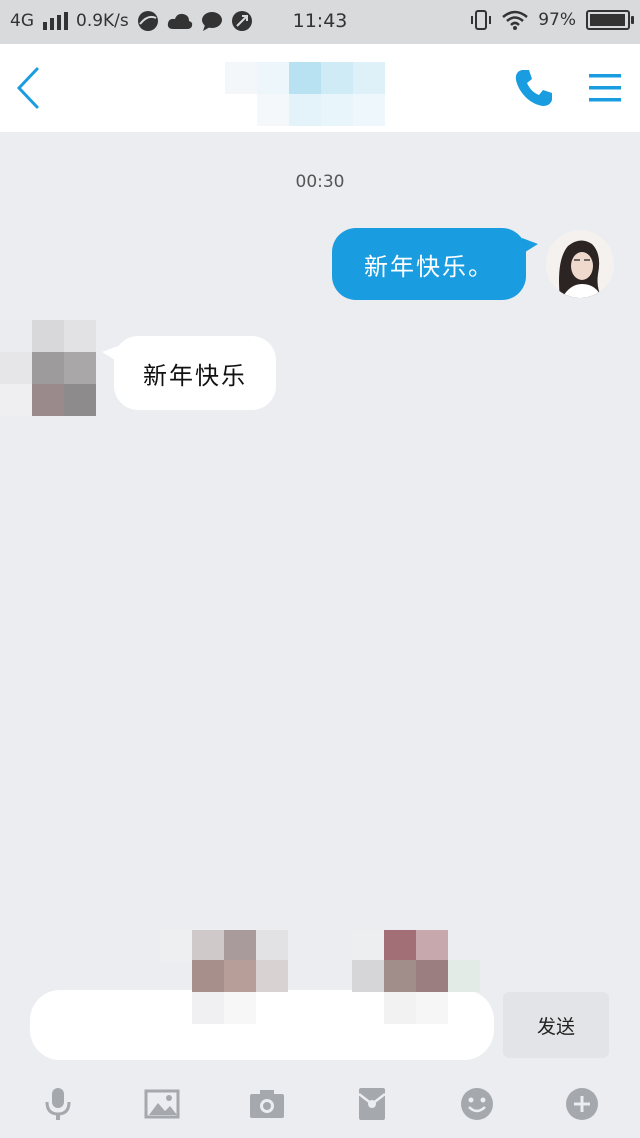 The height and width of the screenshot is (1138, 640). I want to click on camera-button, so click(267, 1104).